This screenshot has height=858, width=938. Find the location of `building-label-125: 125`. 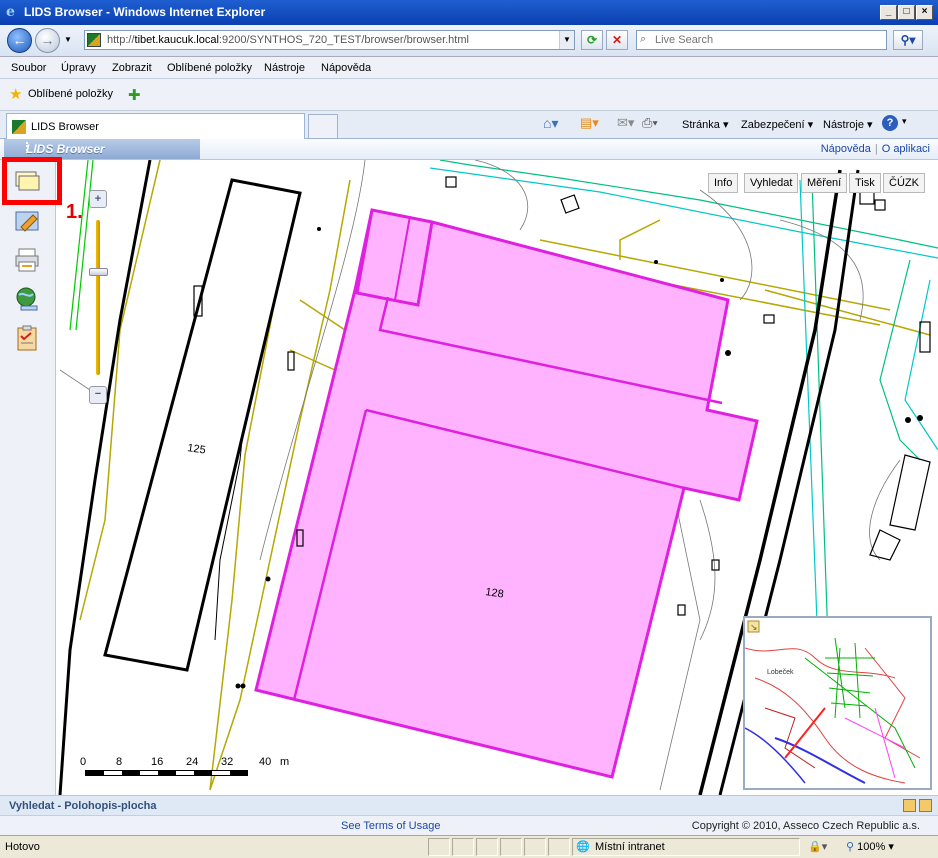

building-label-125: 125 is located at coordinates (197, 449).